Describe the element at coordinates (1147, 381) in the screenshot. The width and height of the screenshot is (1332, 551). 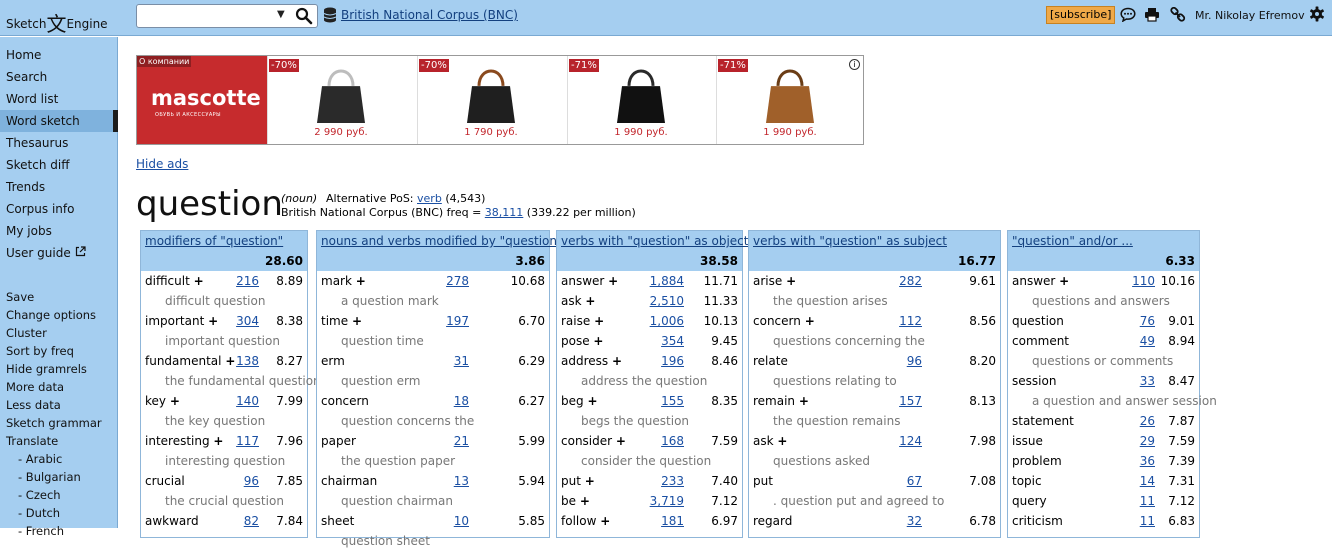
I see `collocate-frequency: 33` at that location.